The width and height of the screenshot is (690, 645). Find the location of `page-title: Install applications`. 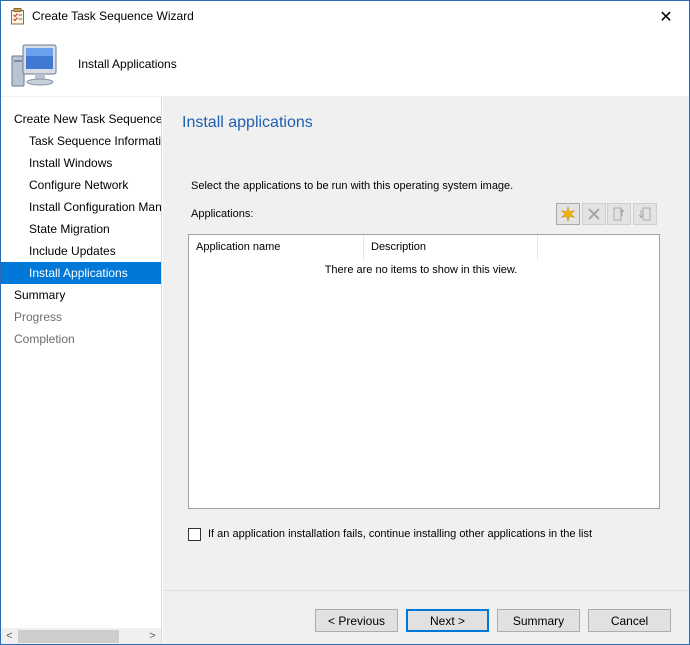

page-title: Install applications is located at coordinates (247, 122).